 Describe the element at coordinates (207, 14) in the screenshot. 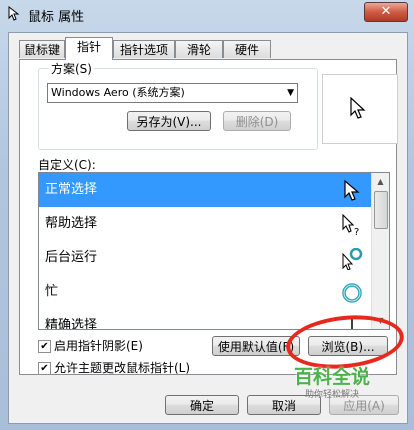

I see `title-bar: 鼠标 属性 ✕` at that location.